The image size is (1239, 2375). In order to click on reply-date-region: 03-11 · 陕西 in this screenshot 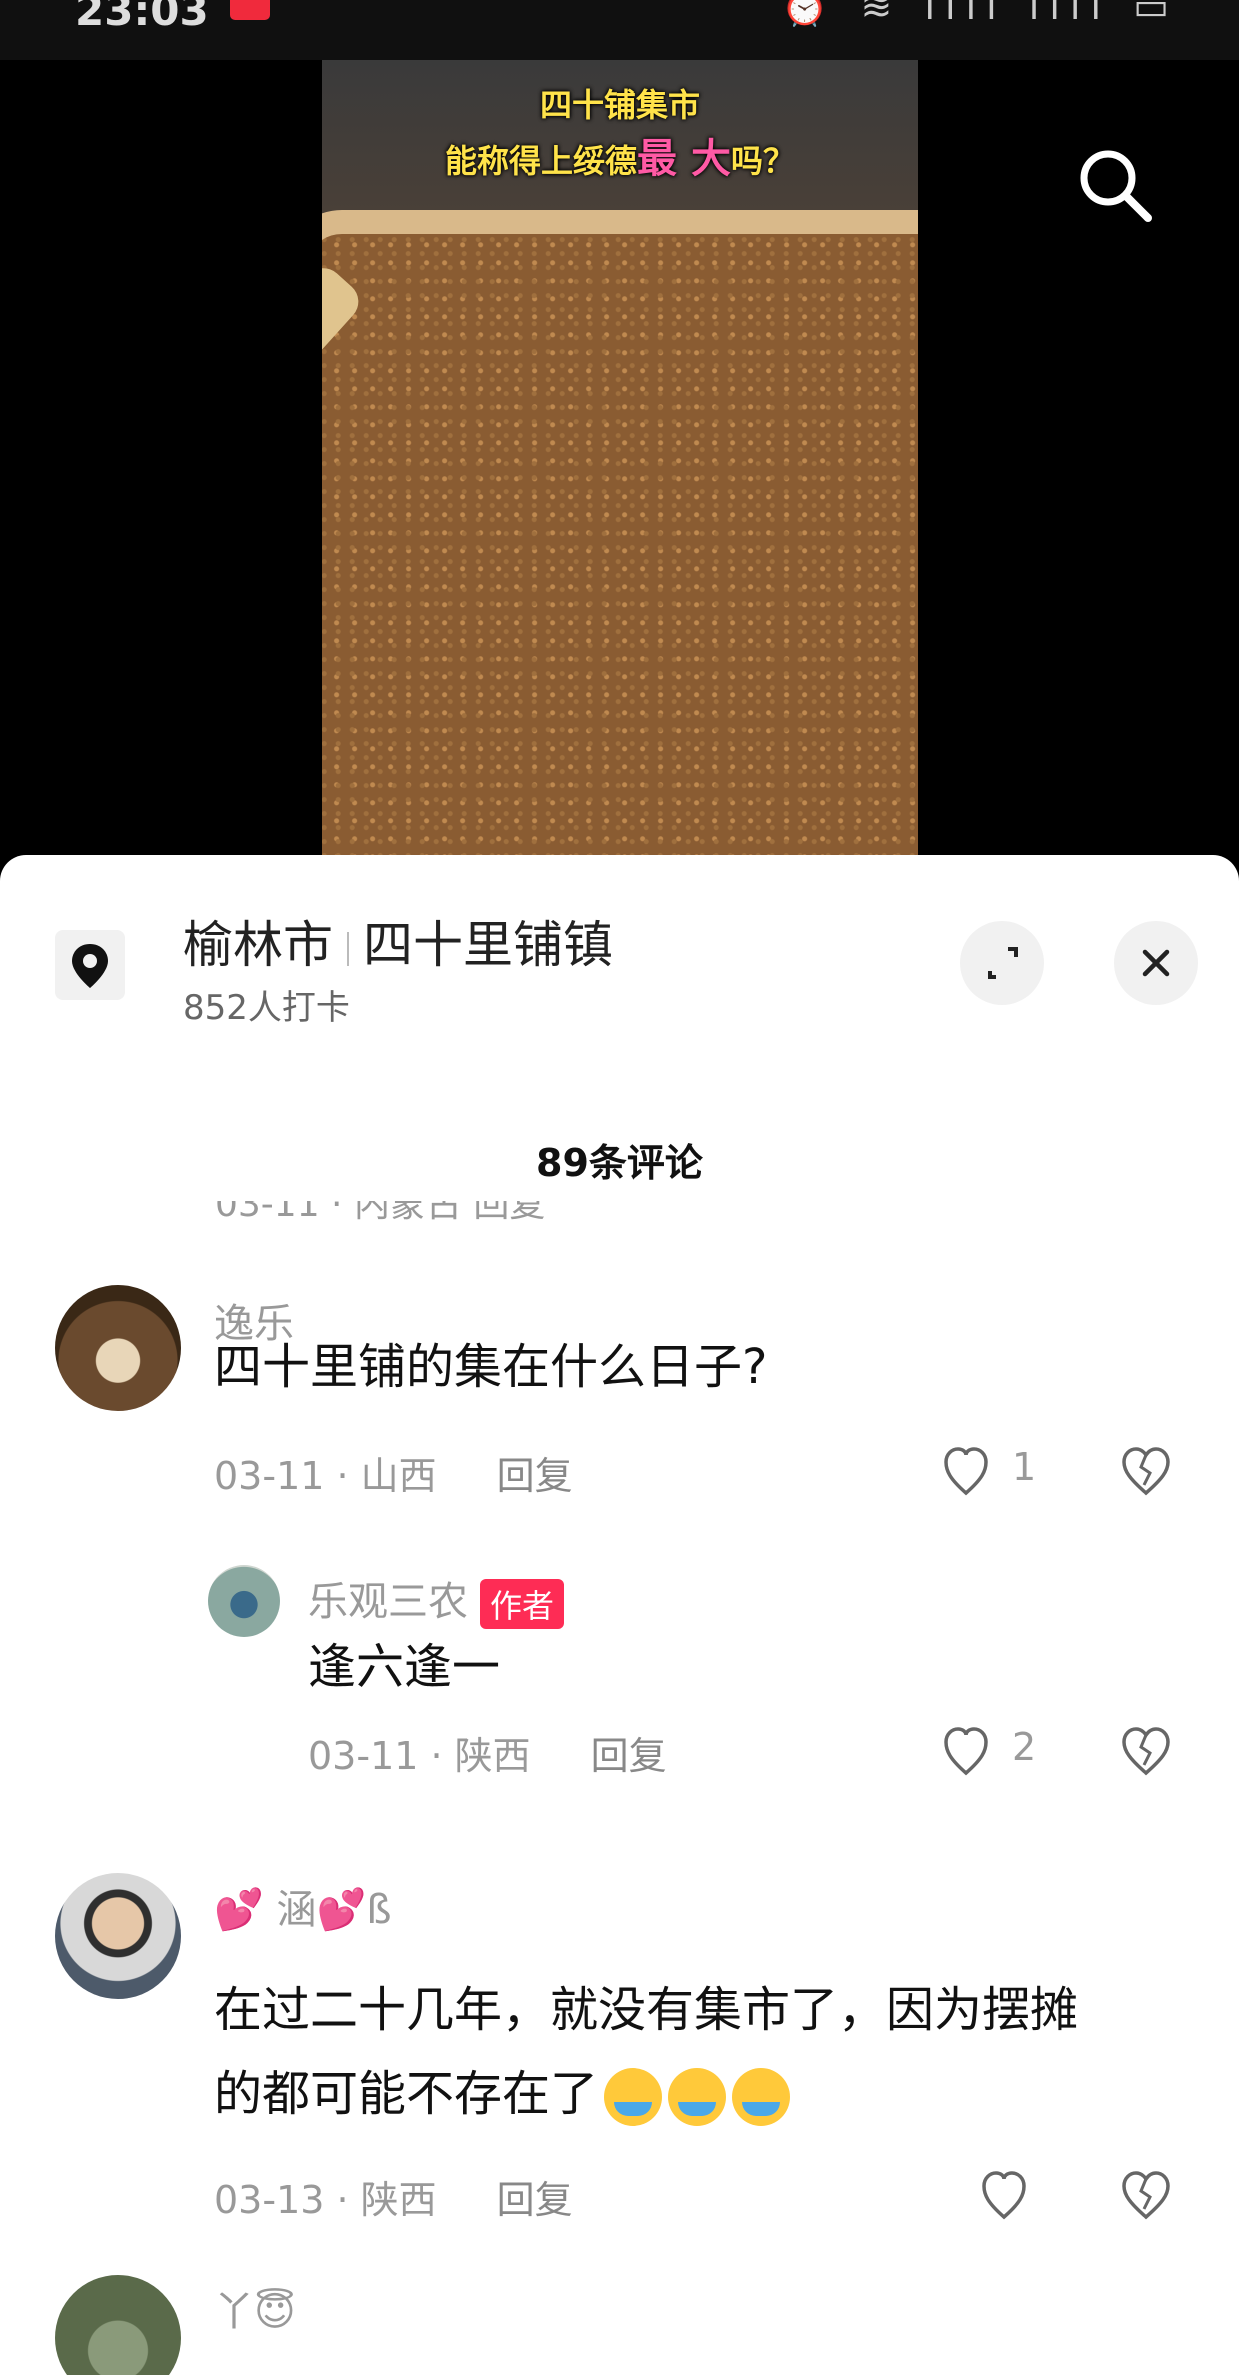, I will do `click(419, 1756)`.